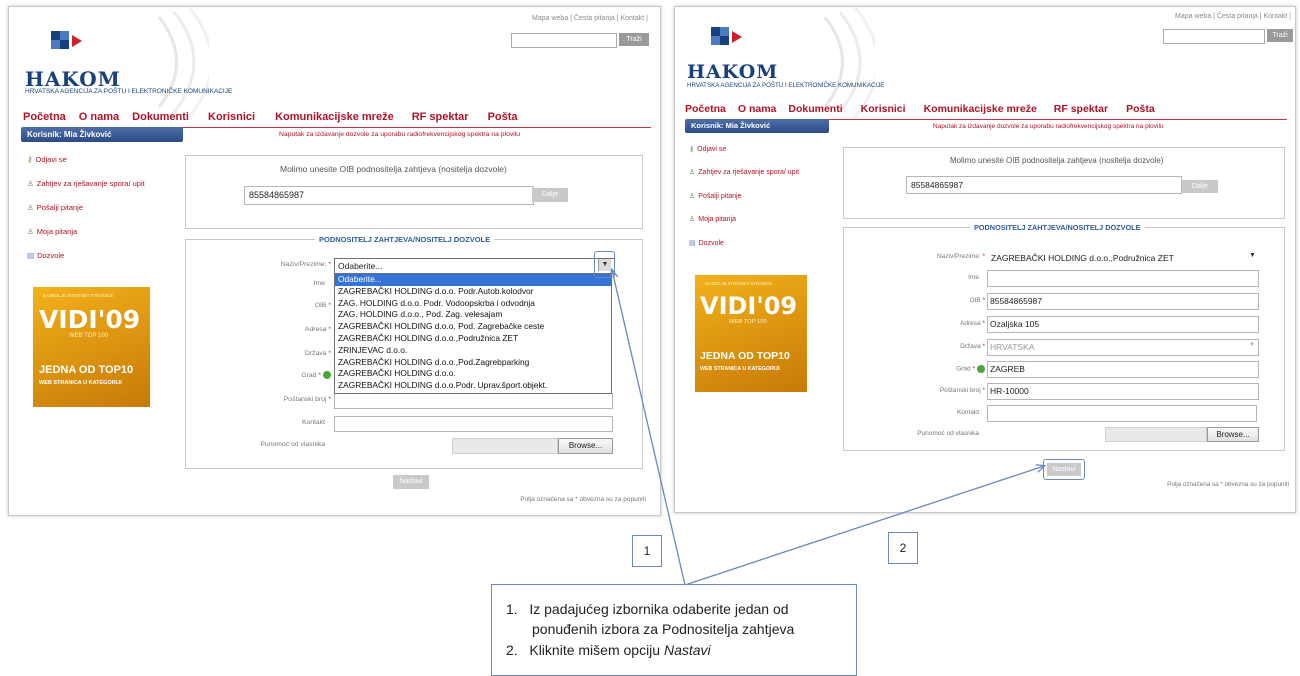  Describe the element at coordinates (647, 551) in the screenshot. I see `step-1-box: 1` at that location.